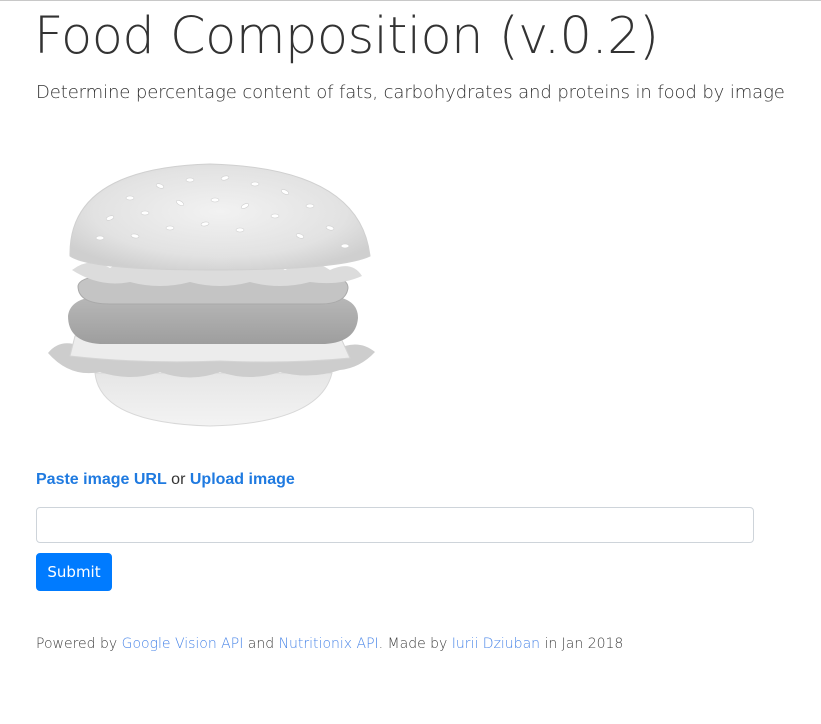  What do you see at coordinates (496, 644) in the screenshot?
I see `author-link: Iurii Dziuban` at bounding box center [496, 644].